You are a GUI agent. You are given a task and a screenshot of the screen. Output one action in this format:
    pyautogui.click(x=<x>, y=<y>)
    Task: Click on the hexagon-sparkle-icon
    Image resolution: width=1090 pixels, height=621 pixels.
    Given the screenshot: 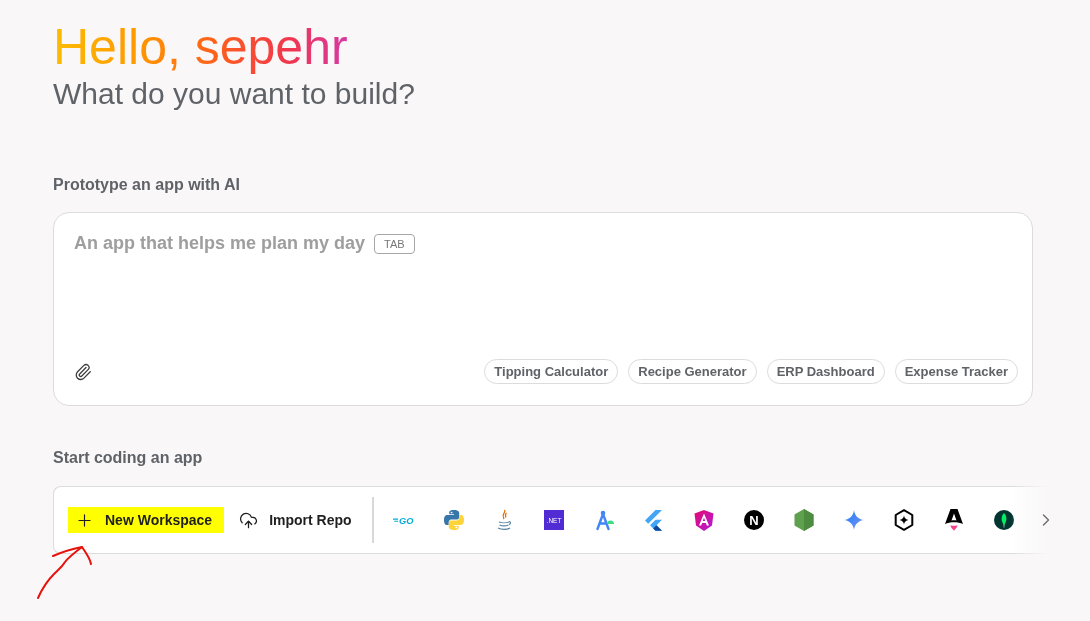 What is the action you would take?
    pyautogui.click(x=903, y=520)
    